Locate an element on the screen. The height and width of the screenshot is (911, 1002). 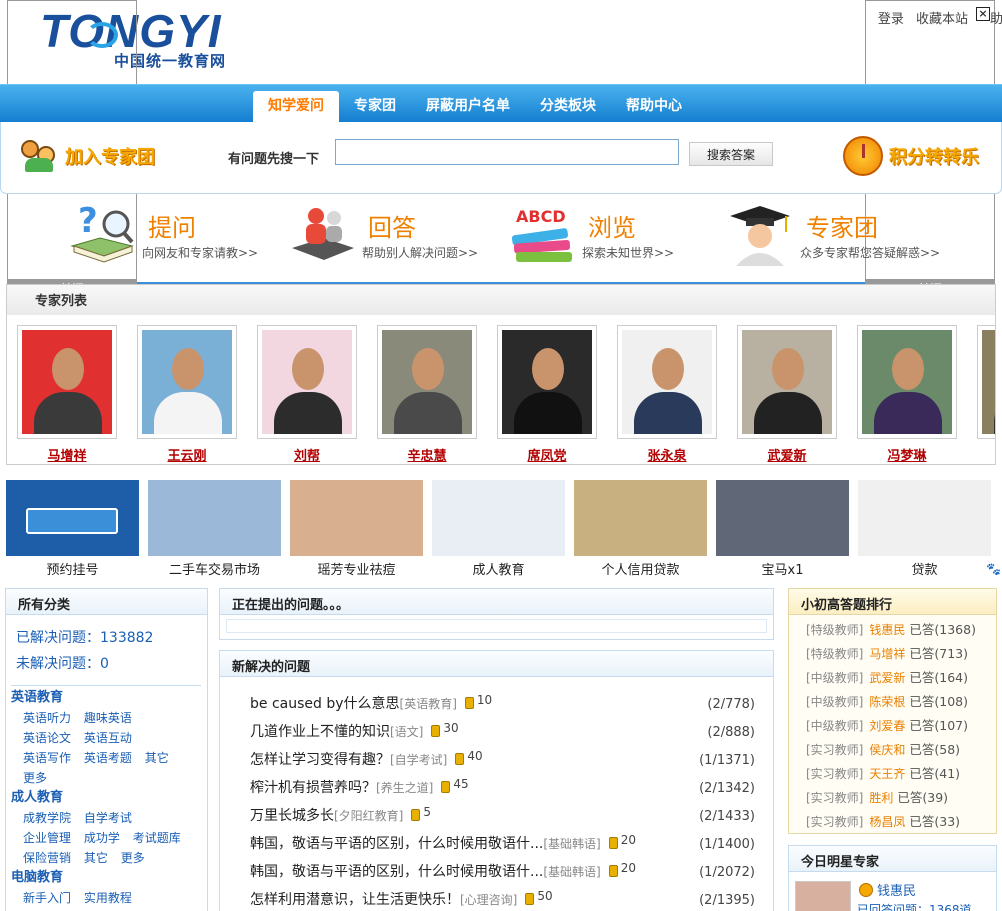
category-link: 英语论文 is located at coordinates (47, 738).